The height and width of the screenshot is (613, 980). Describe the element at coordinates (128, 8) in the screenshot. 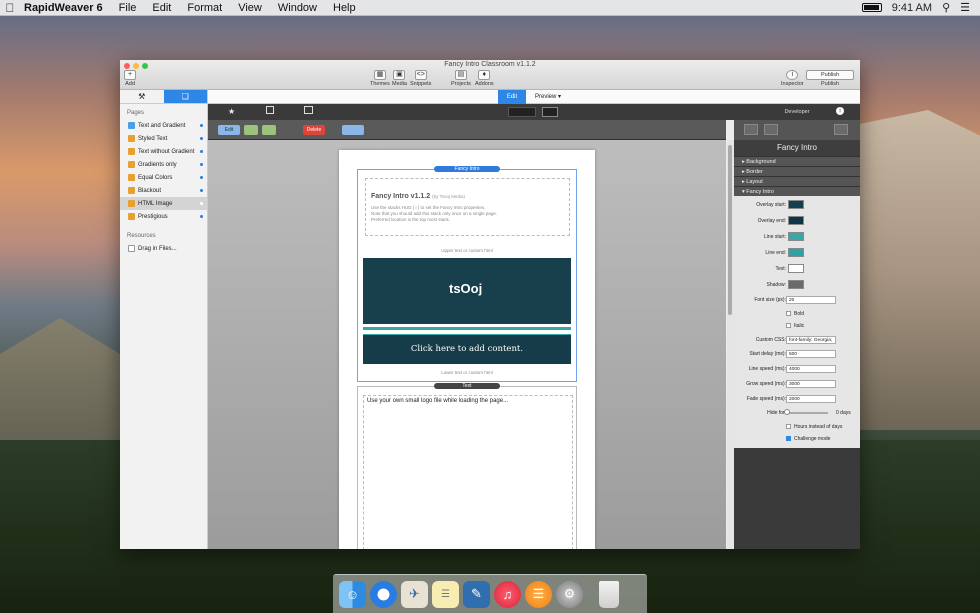

I see `menu-file: File` at that location.